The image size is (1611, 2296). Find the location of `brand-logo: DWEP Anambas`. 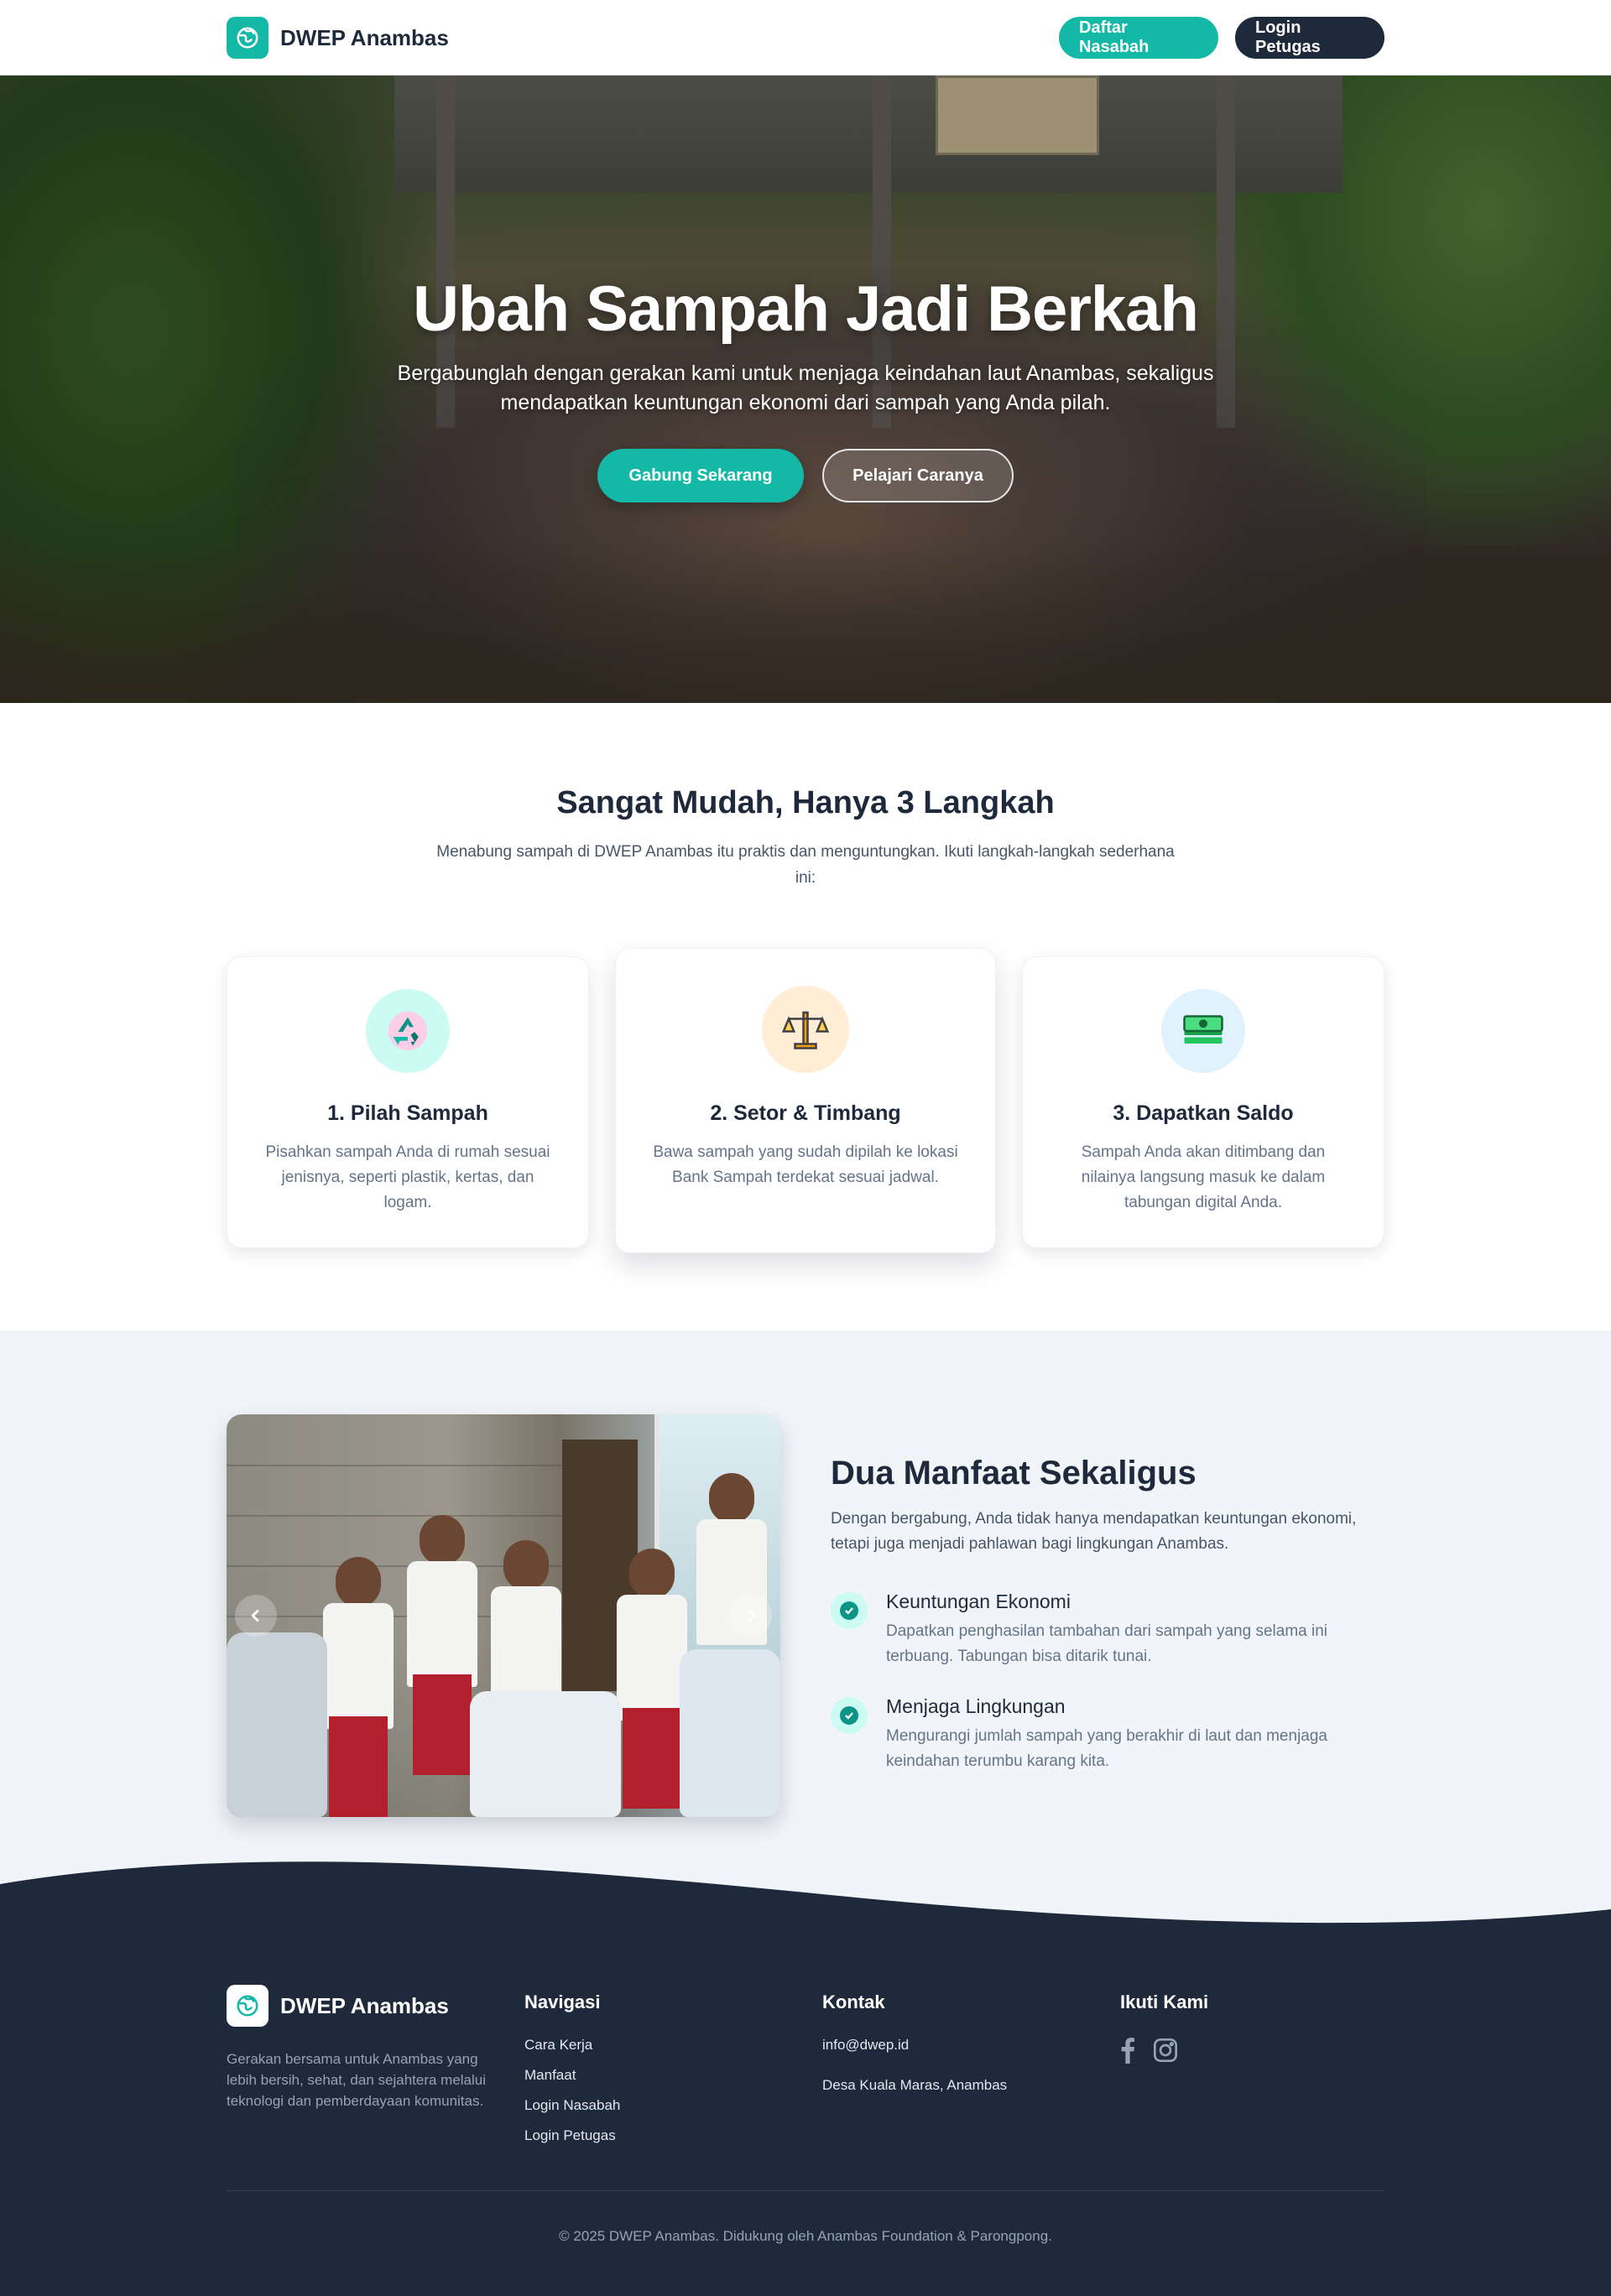

brand-logo: DWEP Anambas is located at coordinates (338, 38).